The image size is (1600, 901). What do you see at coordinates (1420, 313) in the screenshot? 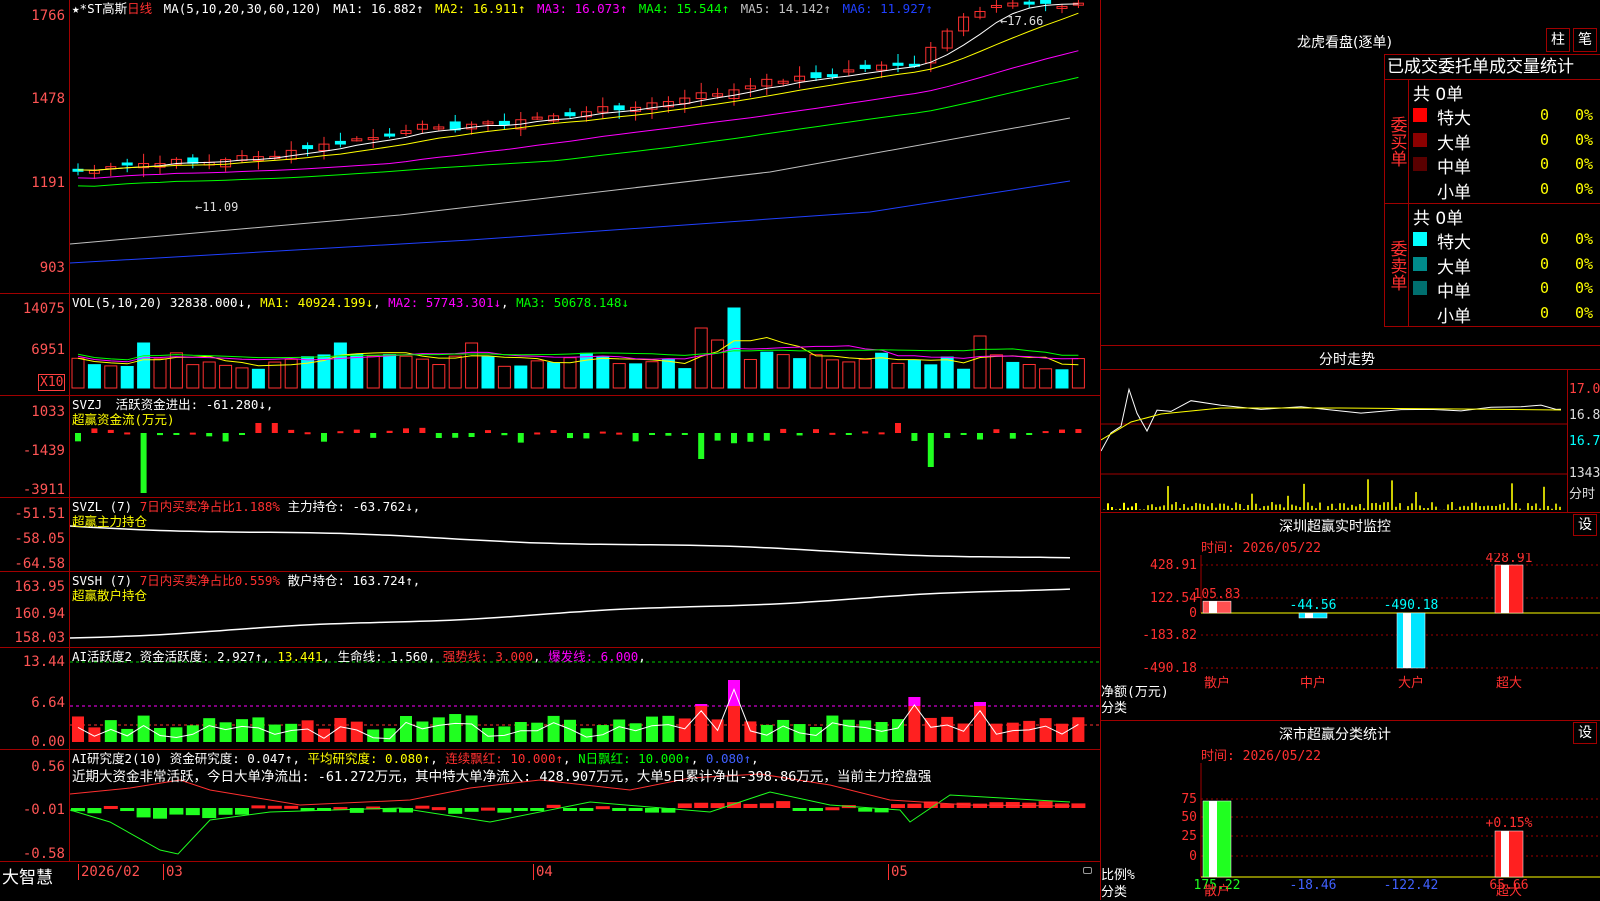
I see `color-swatch` at bounding box center [1420, 313].